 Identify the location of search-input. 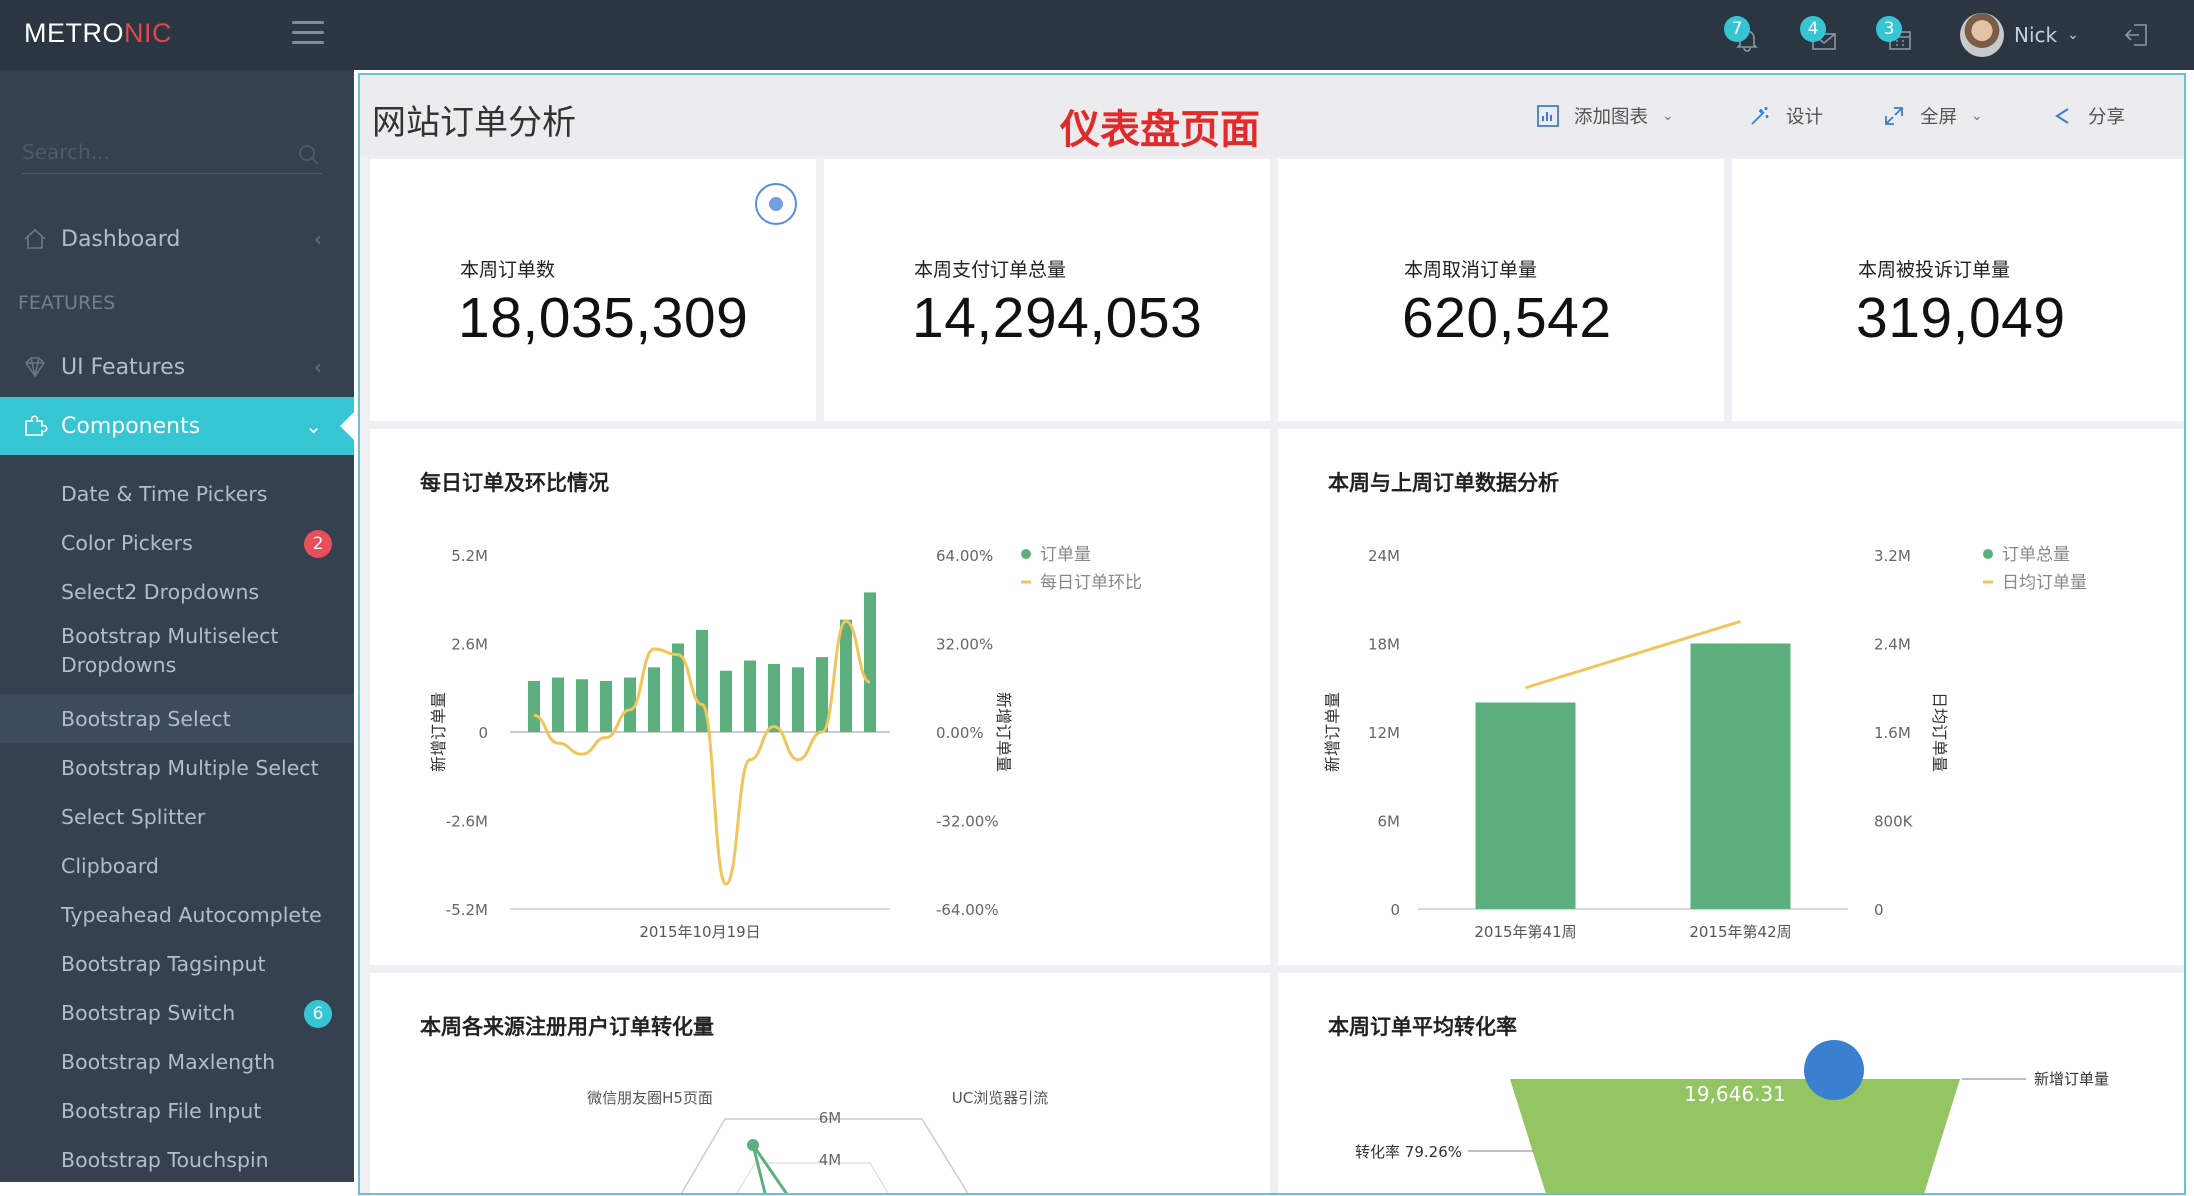
(152, 152).